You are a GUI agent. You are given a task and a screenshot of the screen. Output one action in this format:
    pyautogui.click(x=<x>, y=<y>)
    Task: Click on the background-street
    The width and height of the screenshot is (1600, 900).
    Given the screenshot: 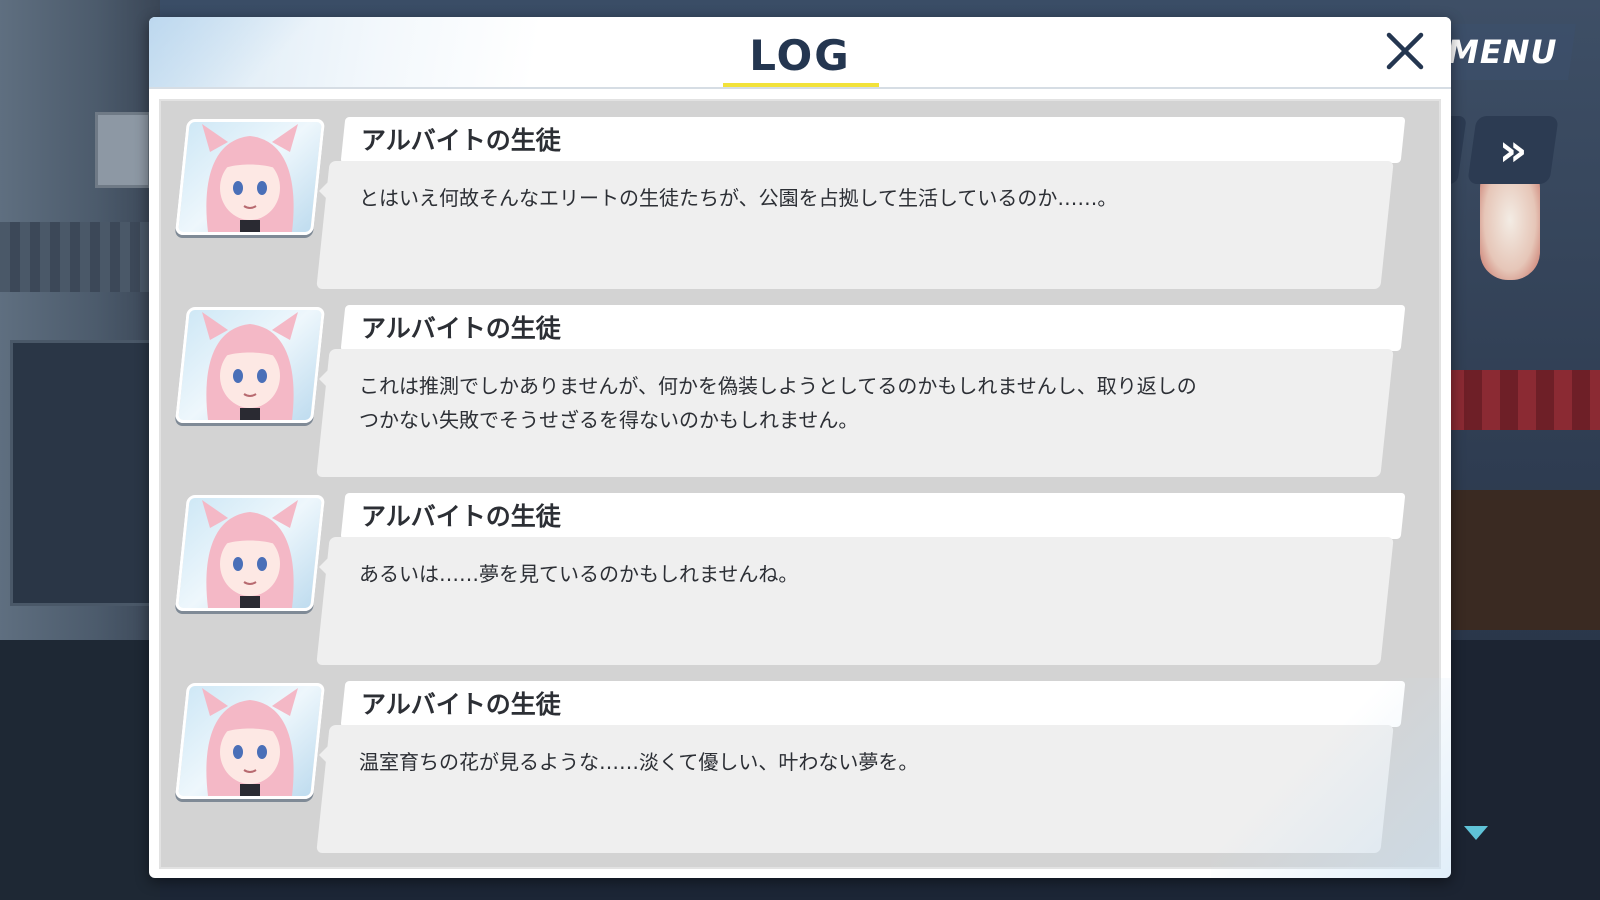 What is the action you would take?
    pyautogui.click(x=80, y=770)
    